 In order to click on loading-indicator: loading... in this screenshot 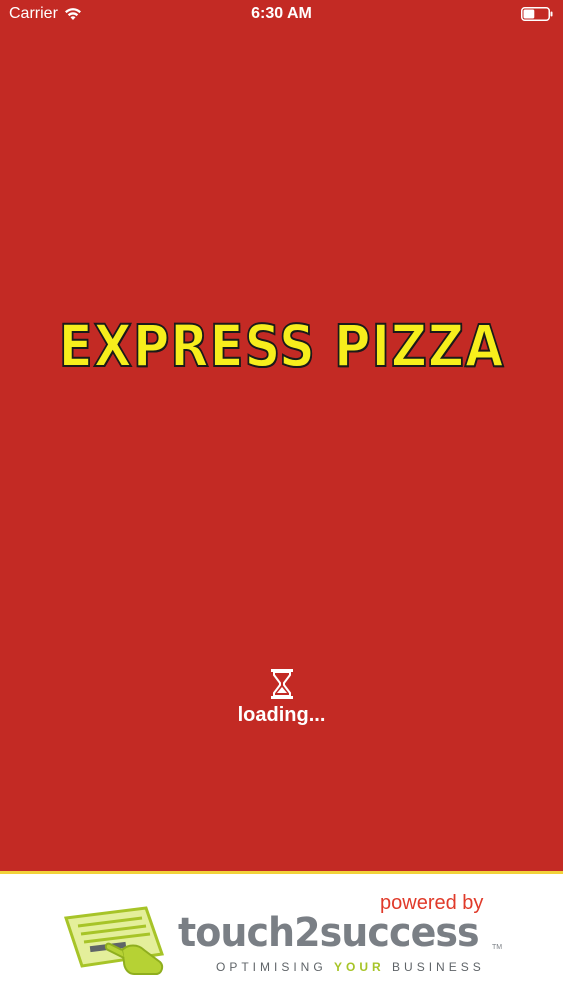, I will do `click(281, 697)`.